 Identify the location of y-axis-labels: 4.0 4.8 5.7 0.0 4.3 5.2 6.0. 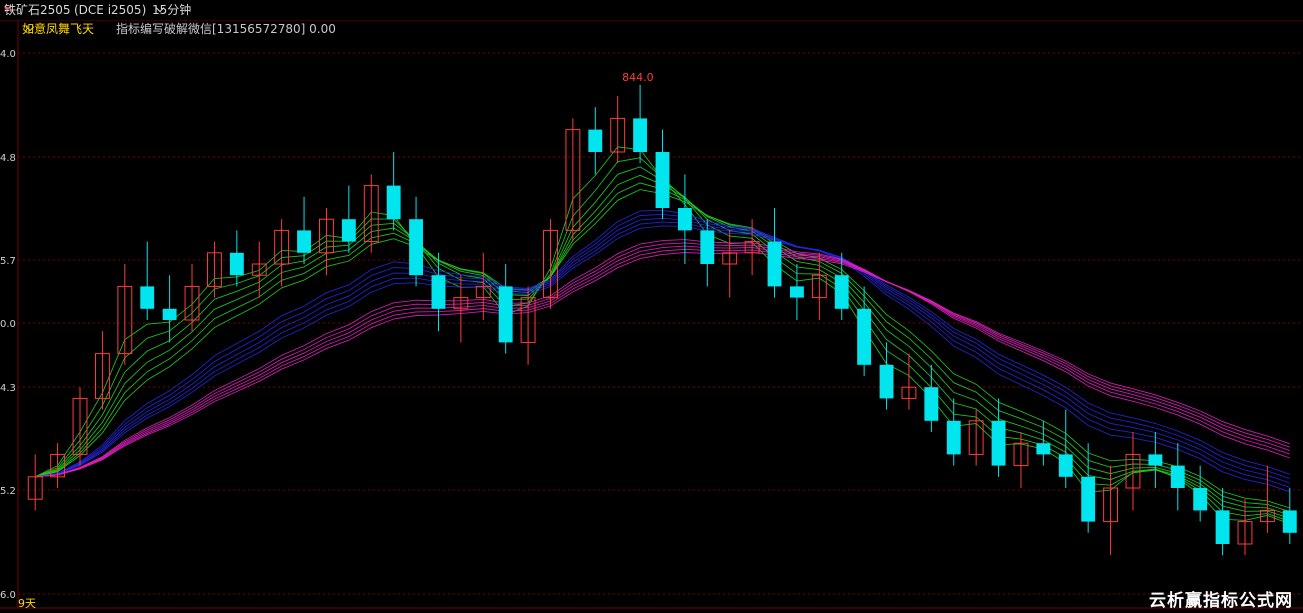
(8, 325).